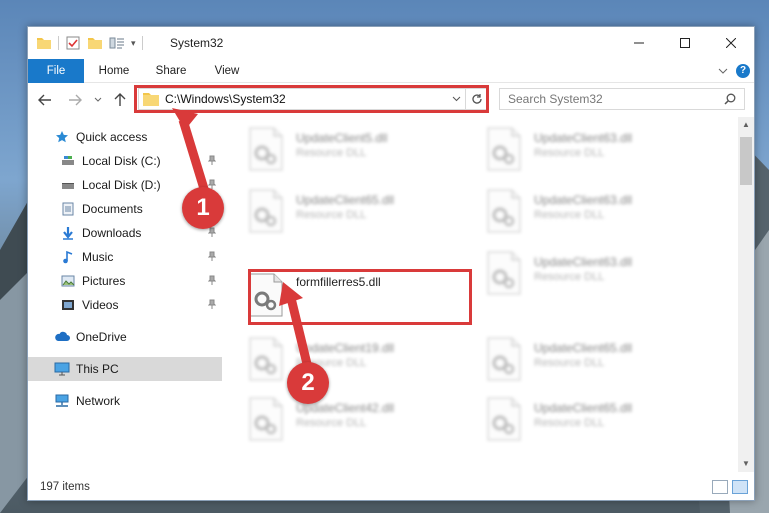 The image size is (769, 513). Describe the element at coordinates (345, 348) in the screenshot. I see `file-name: UpdateClient19.dll` at that location.